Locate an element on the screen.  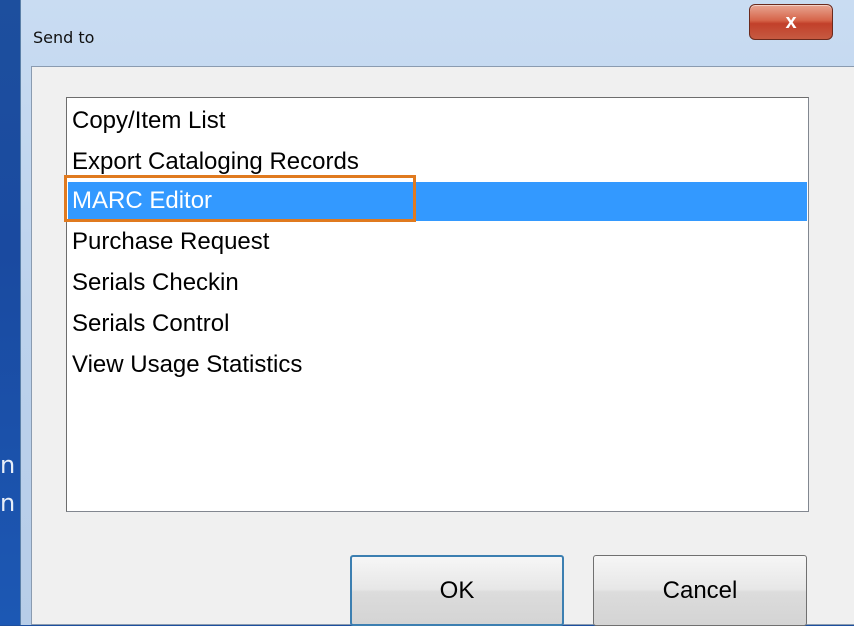
dialog-title: Send to is located at coordinates (64, 37).